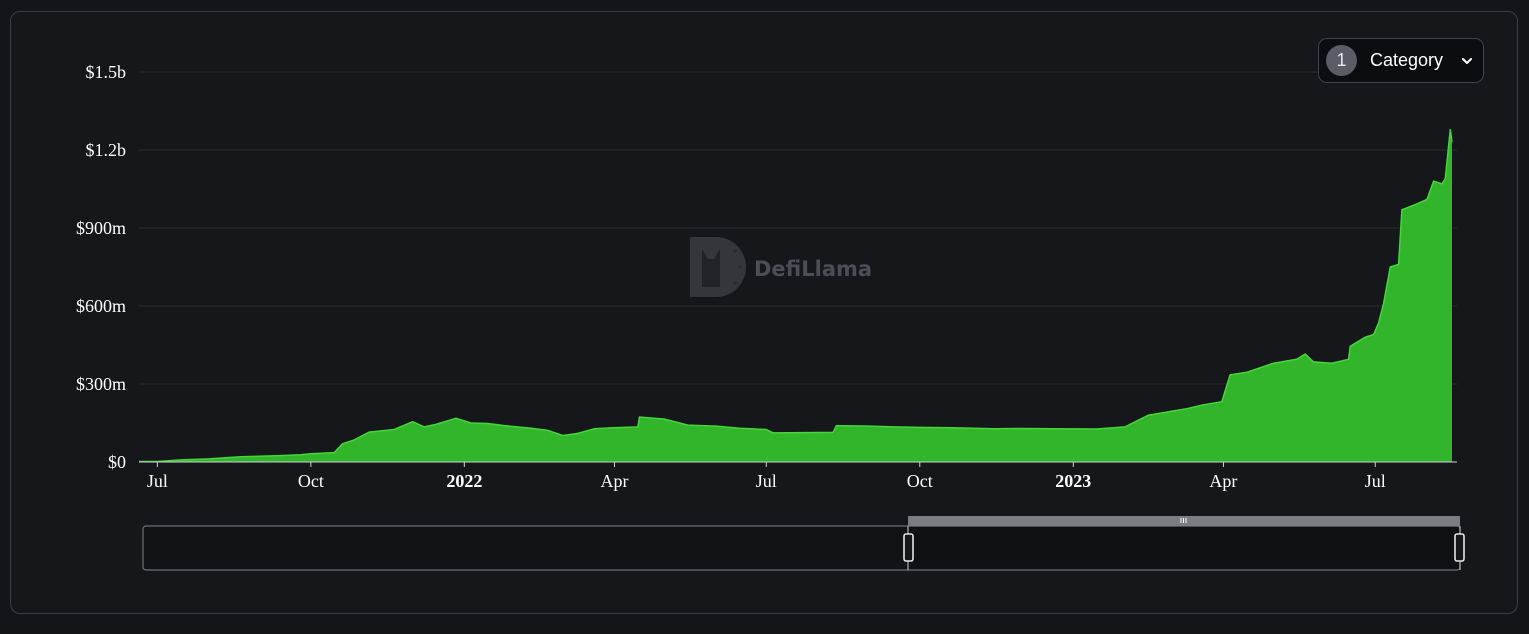 This screenshot has height=634, width=1529. I want to click on y-axis: $0 $300m $600m $900m $1.2b $1.5b, so click(101, 267).